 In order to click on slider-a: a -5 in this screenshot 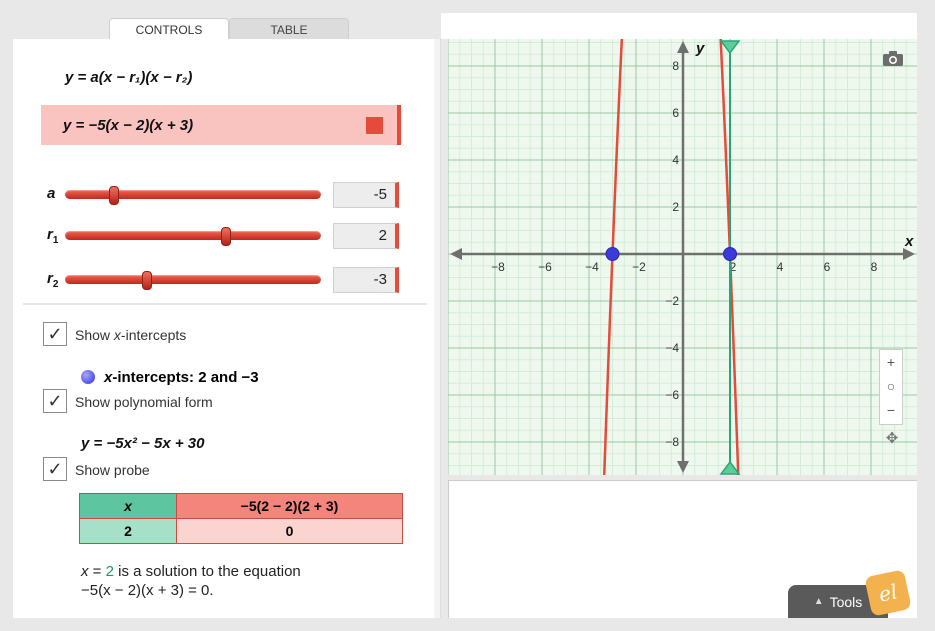, I will do `click(221, 195)`.